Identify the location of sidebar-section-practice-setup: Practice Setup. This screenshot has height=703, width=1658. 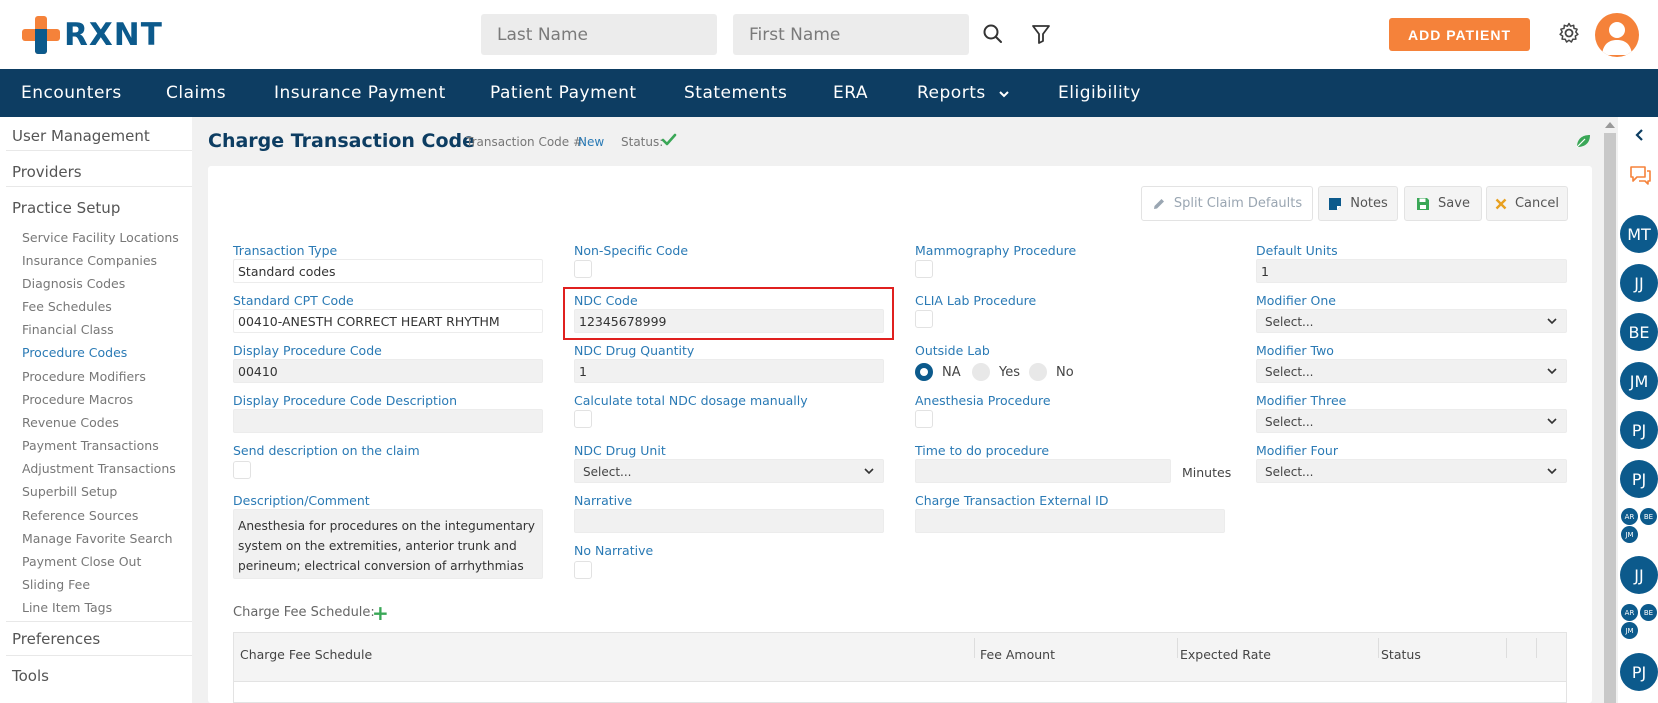
(66, 208).